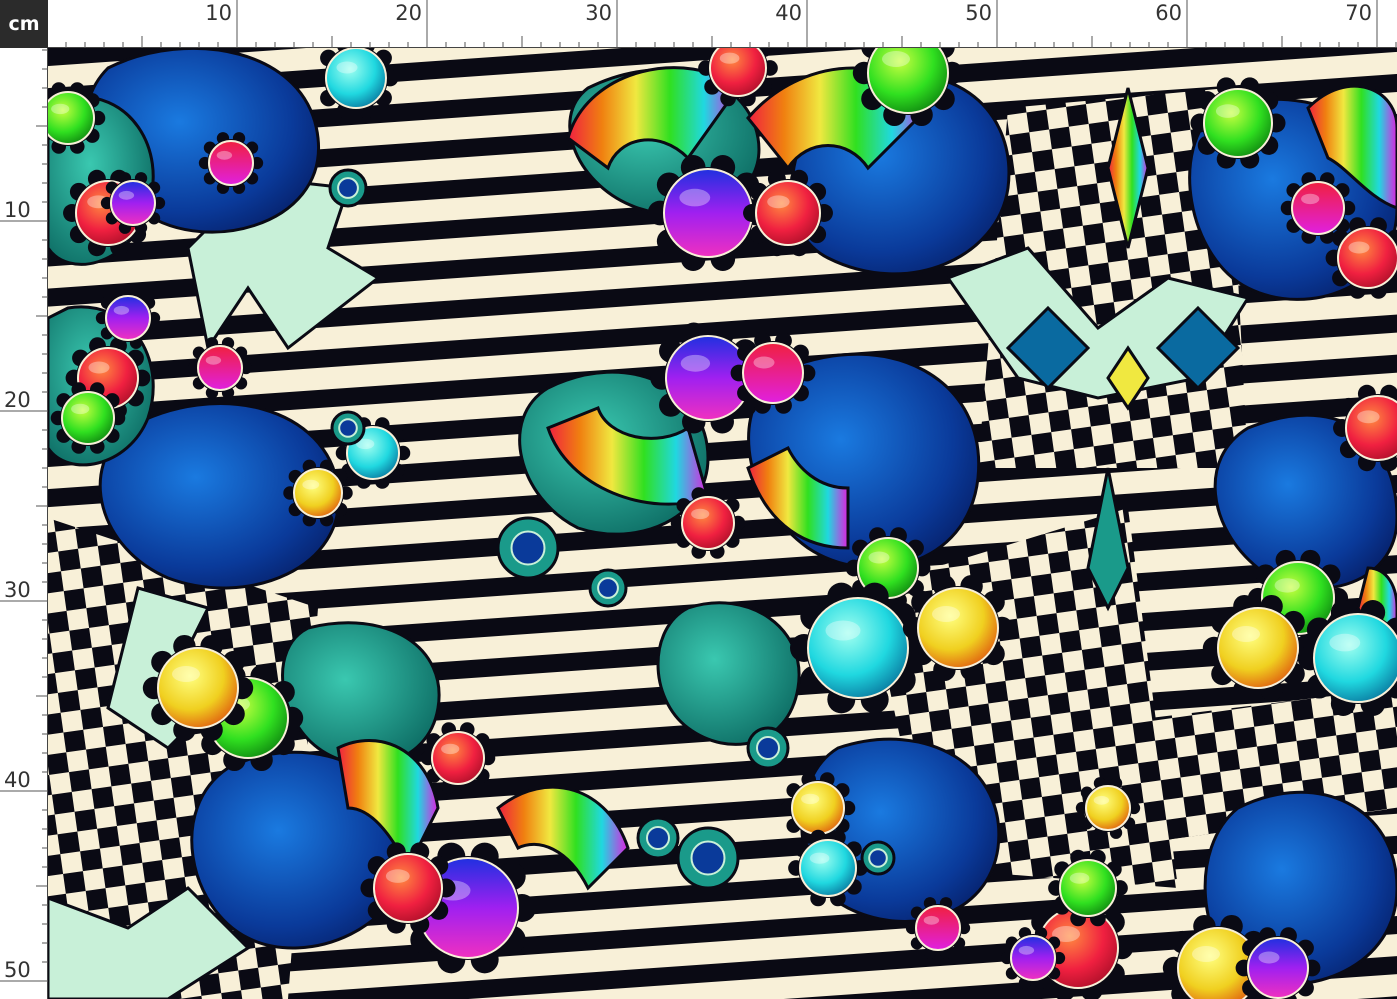 The height and width of the screenshot is (999, 1397). Describe the element at coordinates (218, 13) in the screenshot. I see `ruler-top-label: 10` at that location.